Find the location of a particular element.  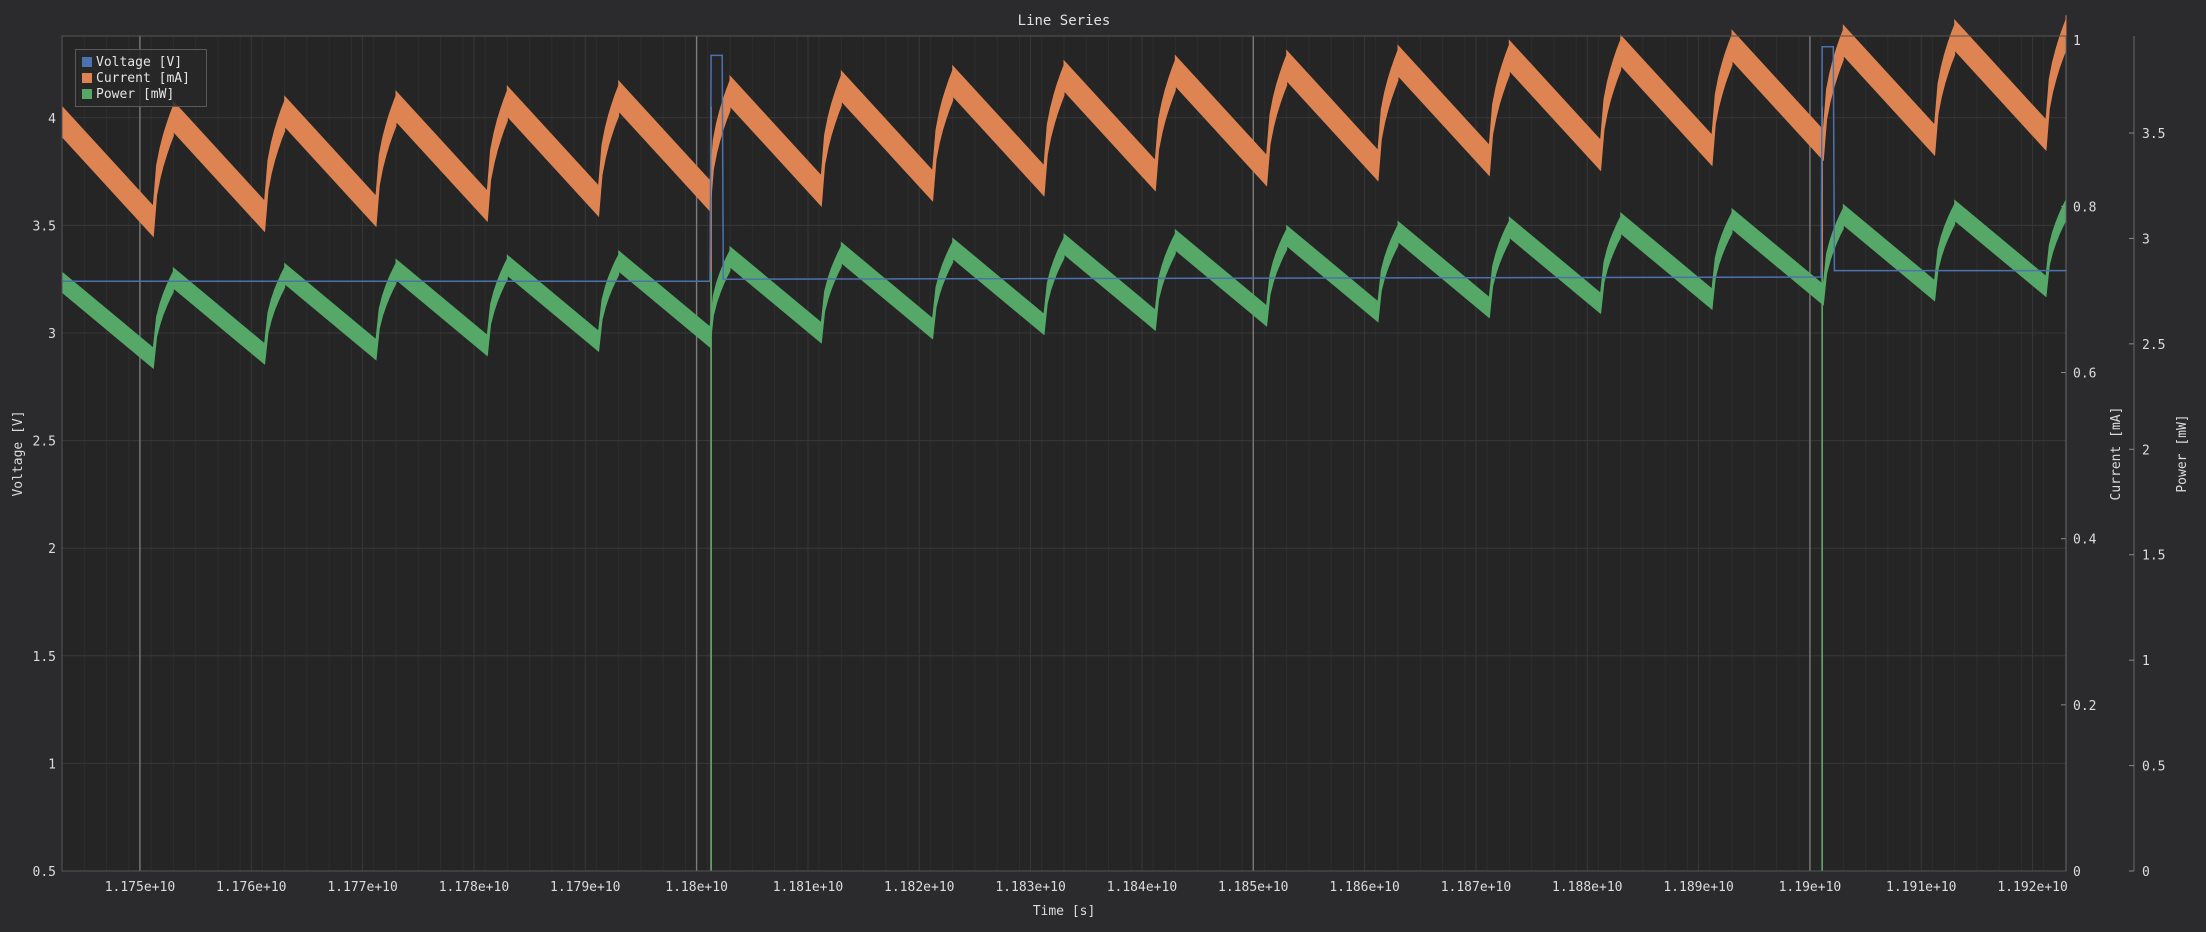

y-tick-label-power: 3.5 is located at coordinates (2153, 134).